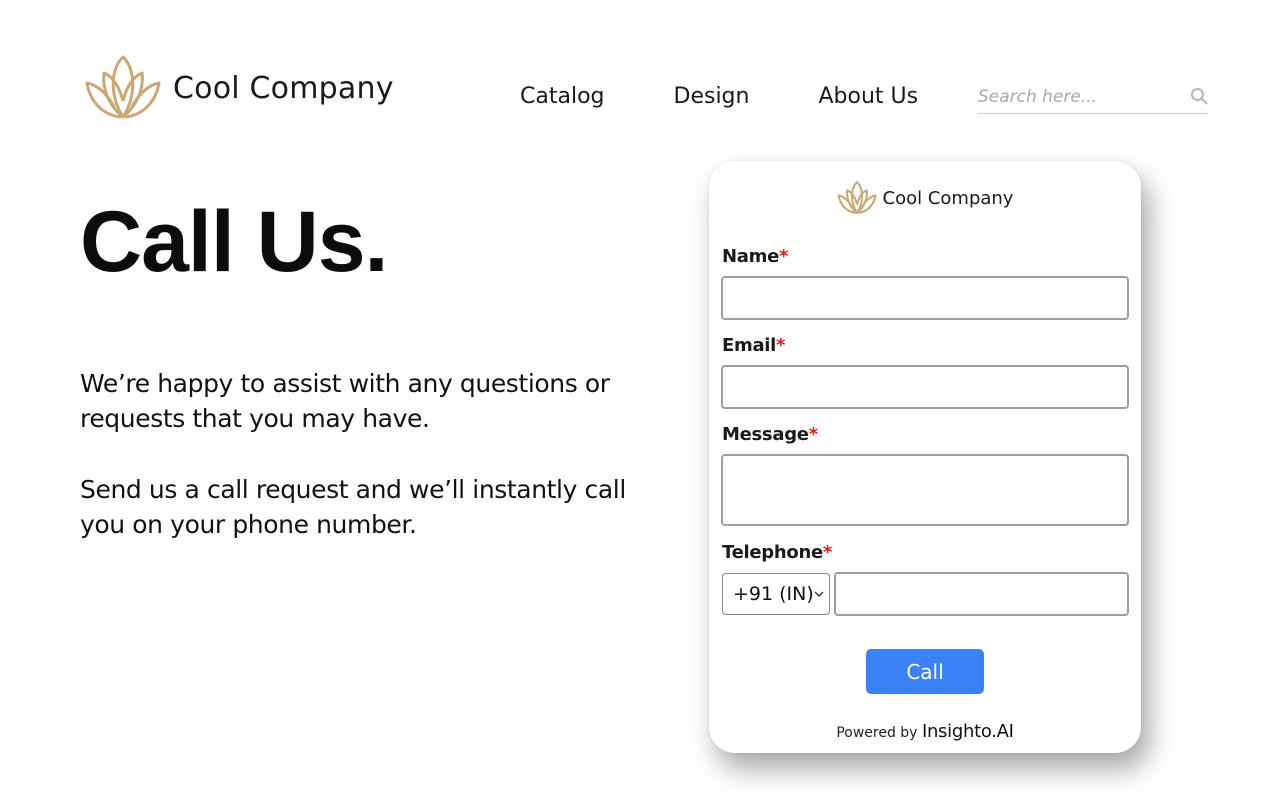  I want to click on name-label: Name*, so click(755, 256).